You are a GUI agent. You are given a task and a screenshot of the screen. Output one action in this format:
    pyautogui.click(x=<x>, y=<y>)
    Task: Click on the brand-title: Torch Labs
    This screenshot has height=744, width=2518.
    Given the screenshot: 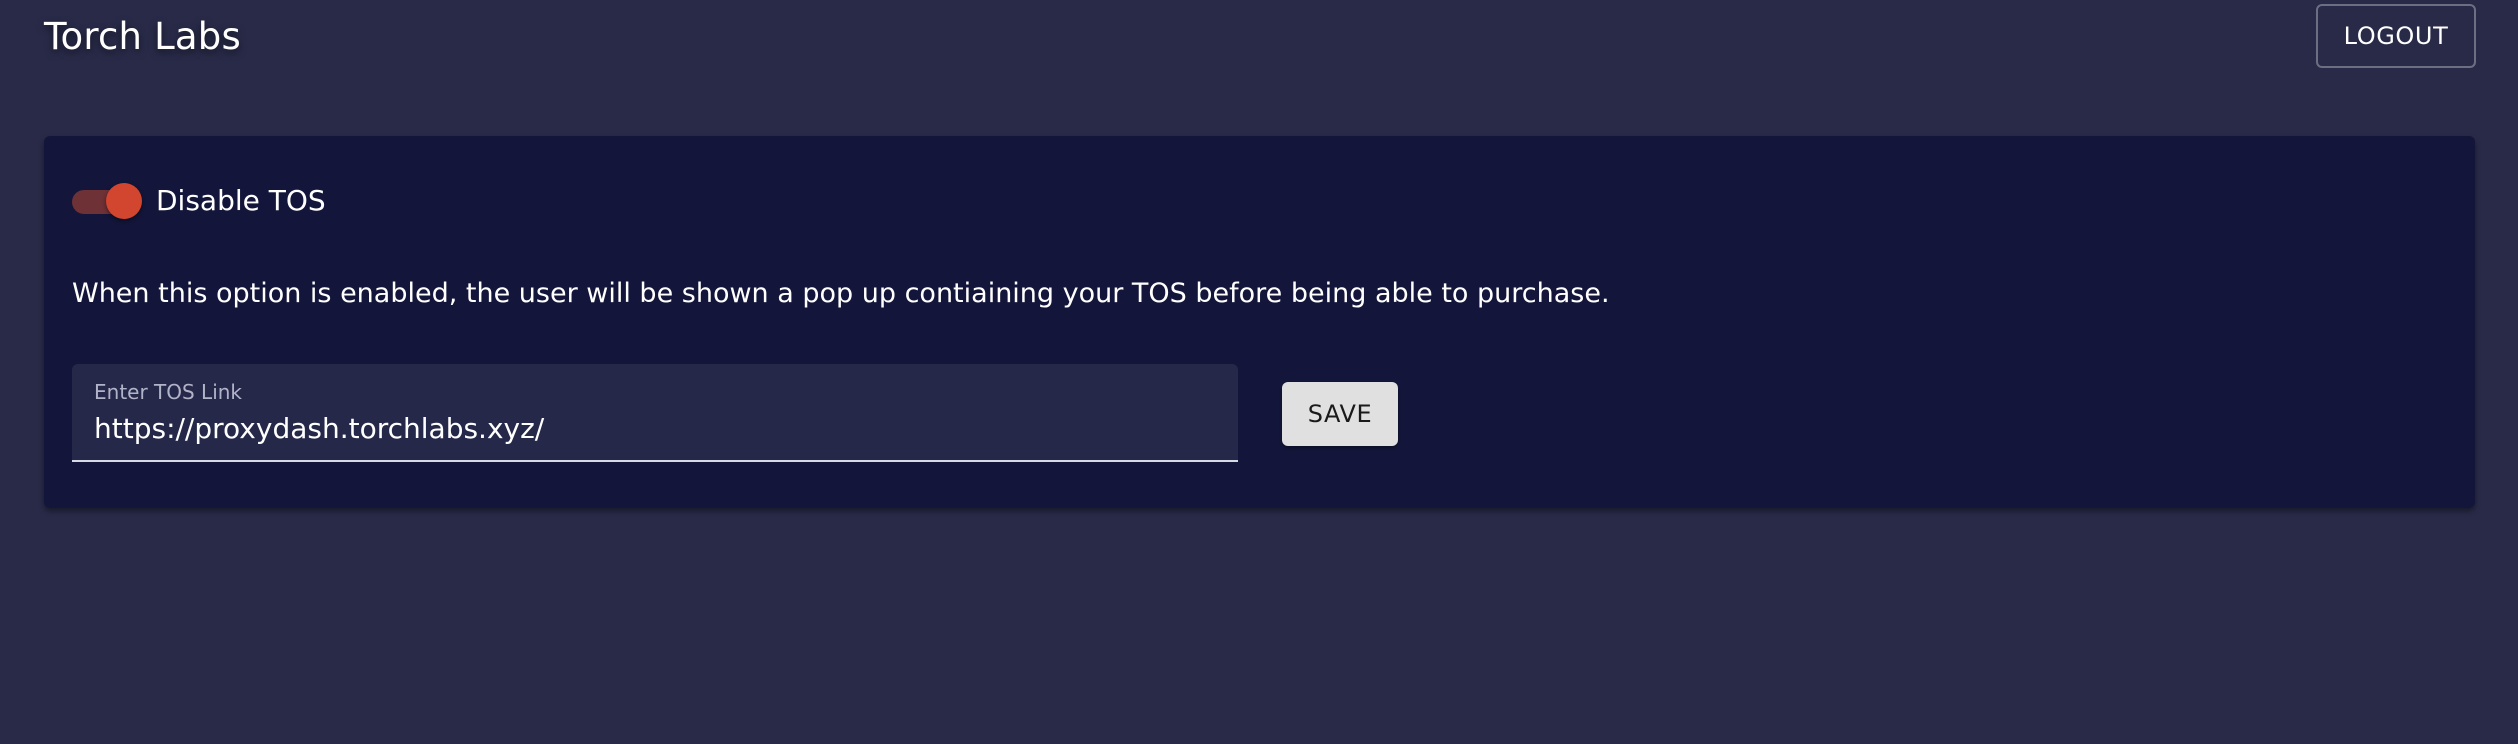 What is the action you would take?
    pyautogui.click(x=142, y=36)
    